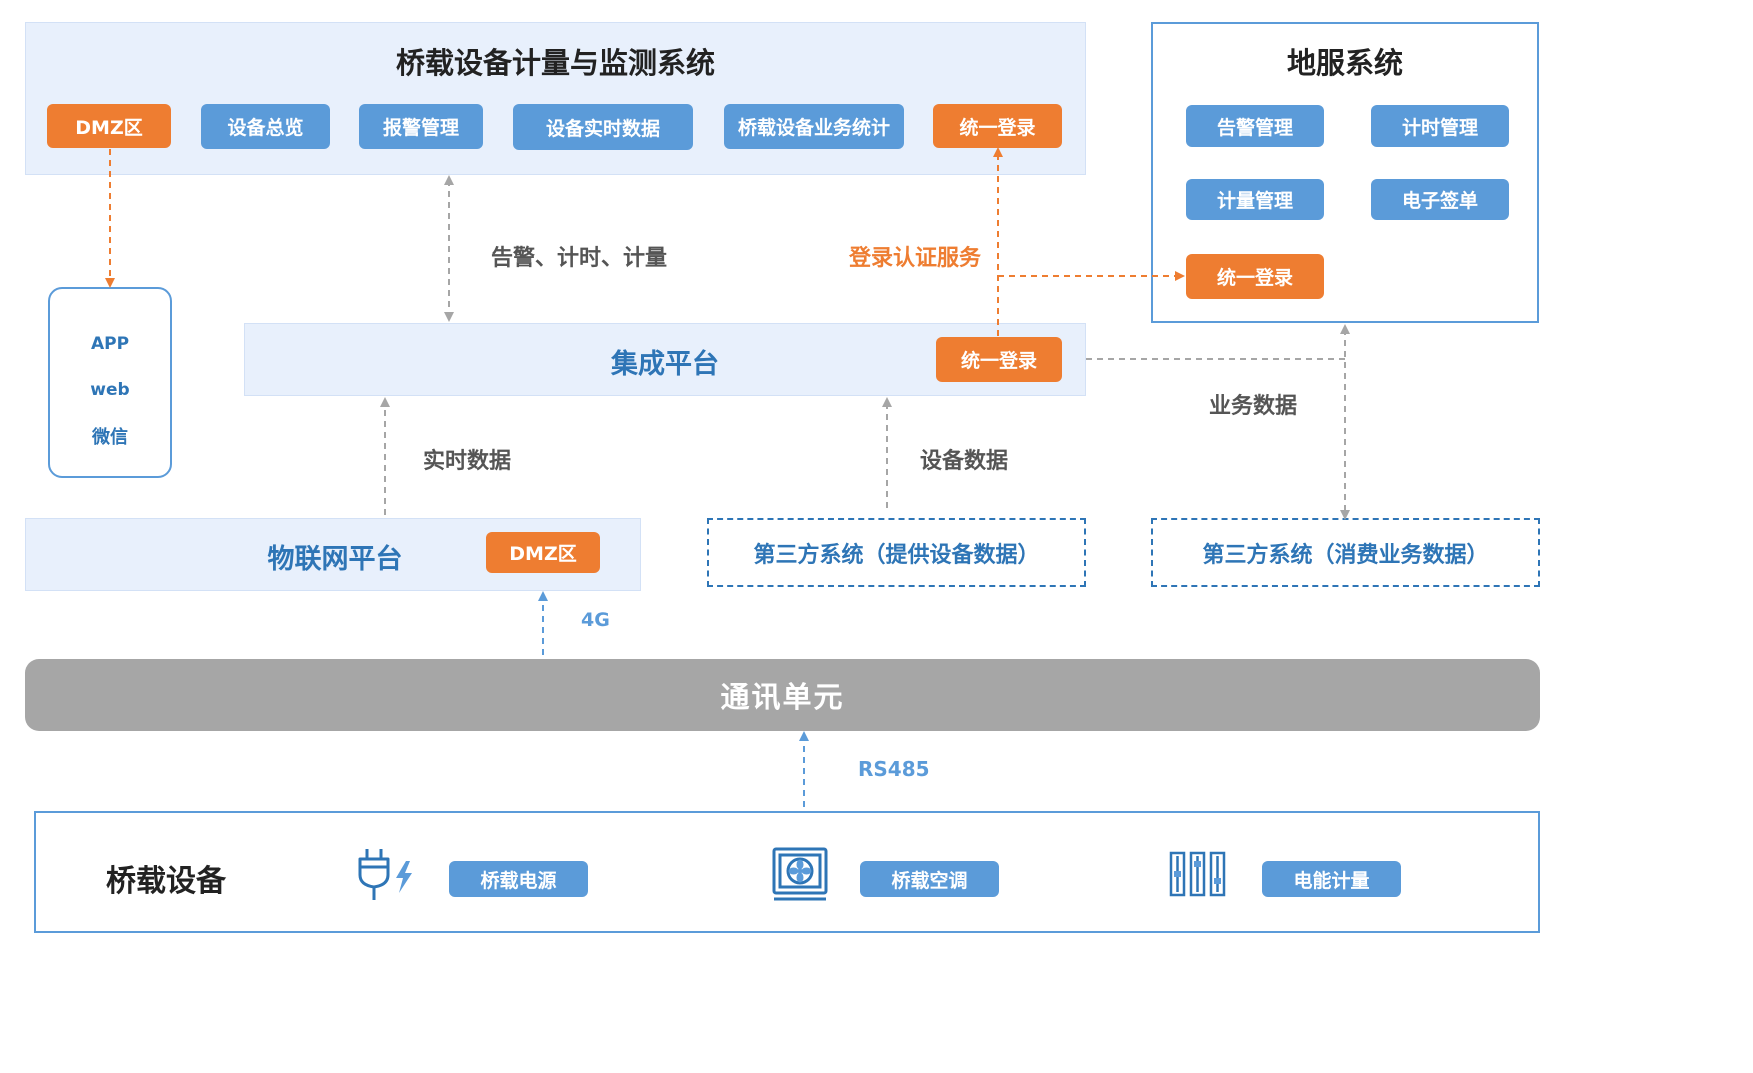 The image size is (1753, 1073). Describe the element at coordinates (595, 620) in the screenshot. I see `4g-label: 4G` at that location.